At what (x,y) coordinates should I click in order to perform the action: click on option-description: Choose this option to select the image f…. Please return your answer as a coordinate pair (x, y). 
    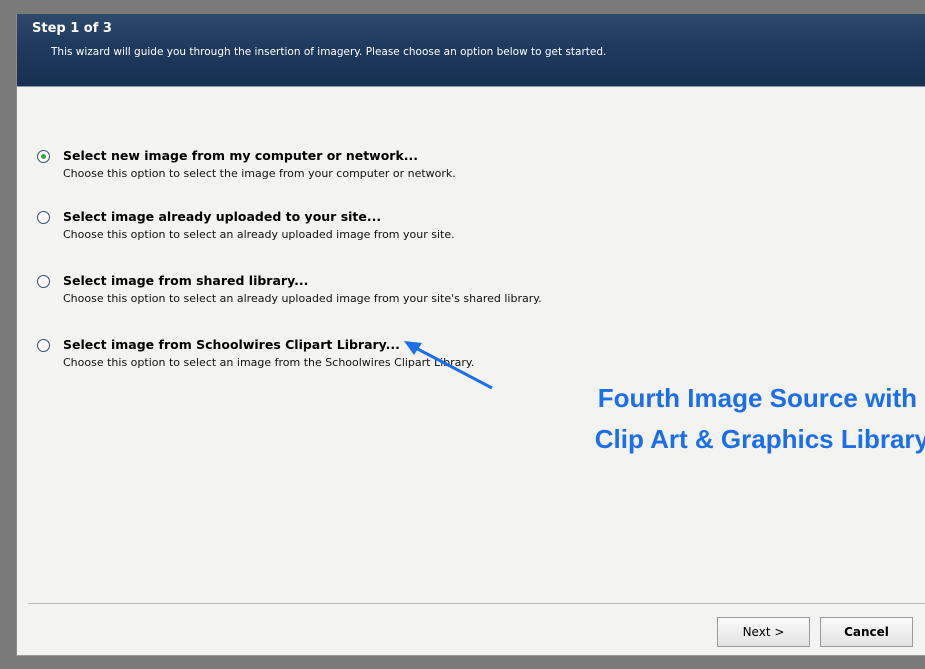
    Looking at the image, I should click on (259, 173).